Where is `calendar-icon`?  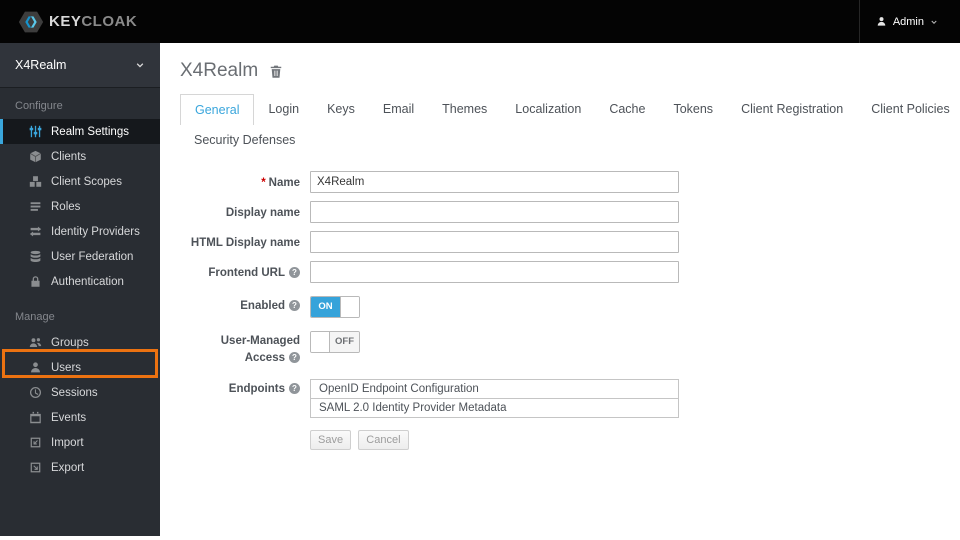 calendar-icon is located at coordinates (35, 417).